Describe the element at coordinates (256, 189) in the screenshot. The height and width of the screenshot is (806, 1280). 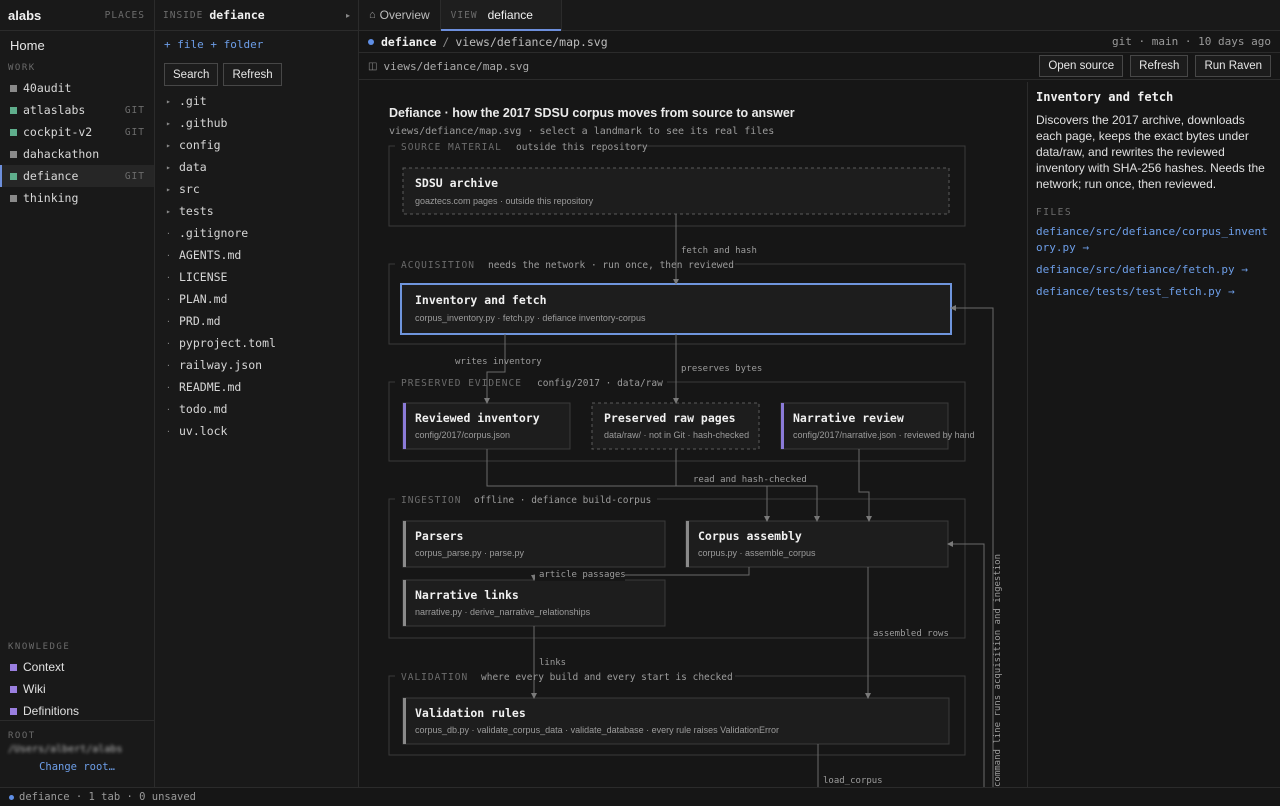
I see `tree-folder: ▸ src` at that location.